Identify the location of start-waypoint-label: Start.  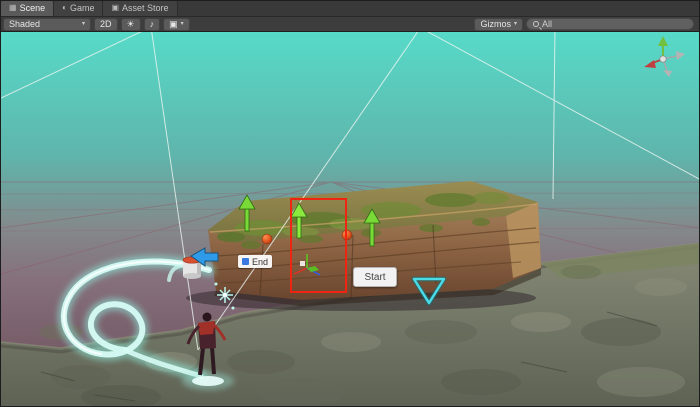
(375, 277).